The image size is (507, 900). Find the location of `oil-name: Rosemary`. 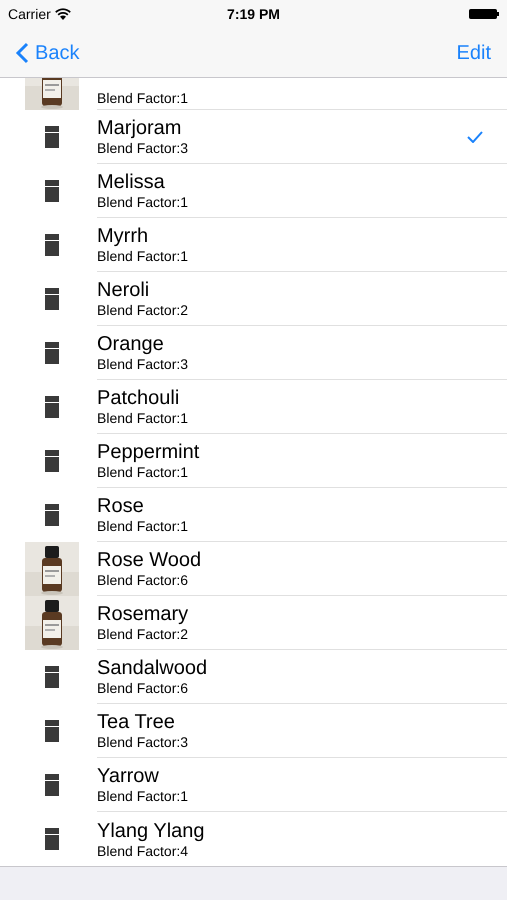

oil-name: Rosemary is located at coordinates (143, 614).